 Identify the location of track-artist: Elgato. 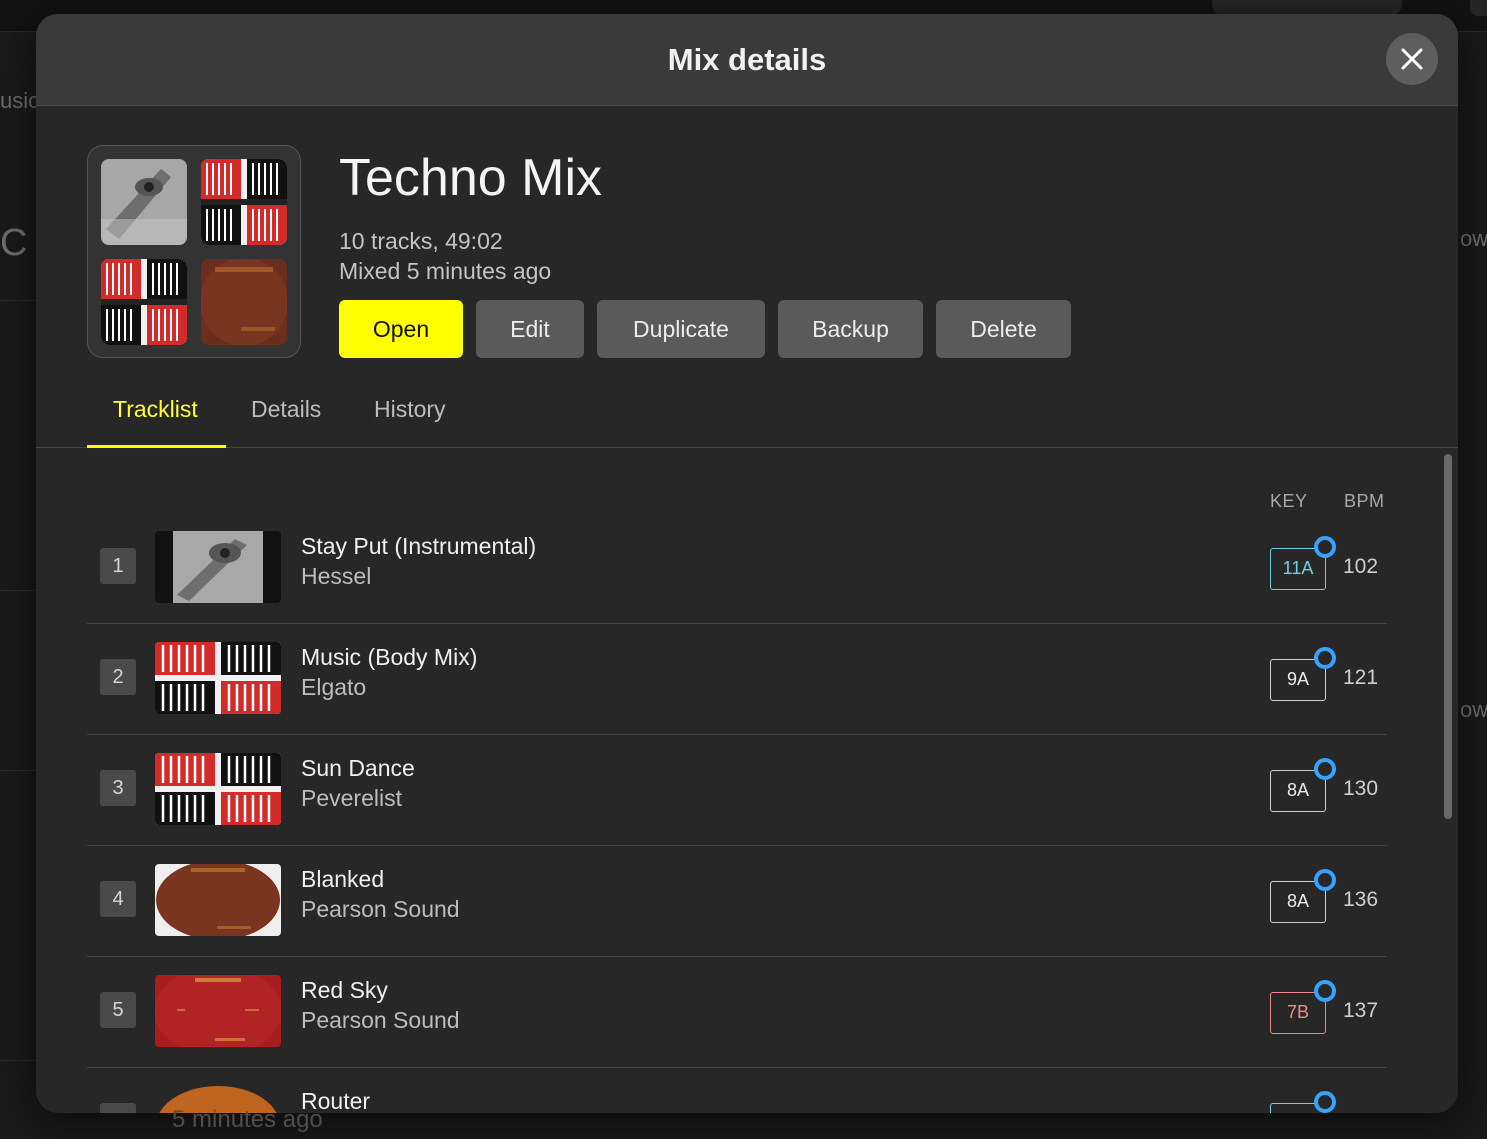
(334, 687).